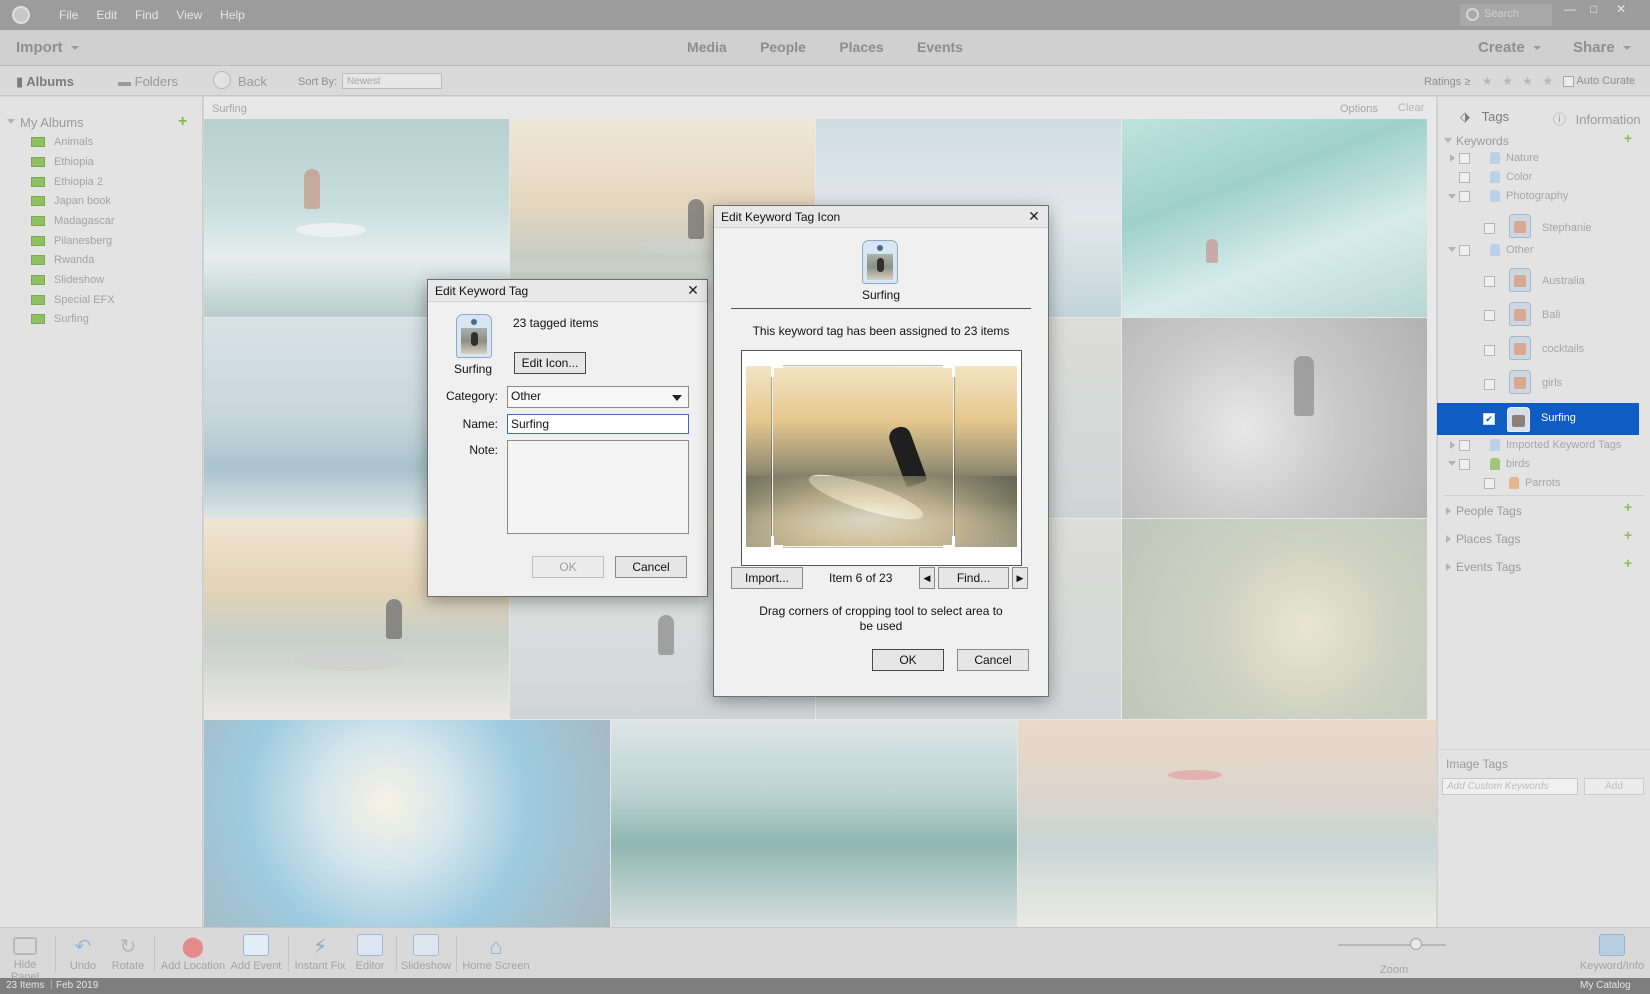 The image size is (1650, 994). I want to click on tab-people: People, so click(783, 47).